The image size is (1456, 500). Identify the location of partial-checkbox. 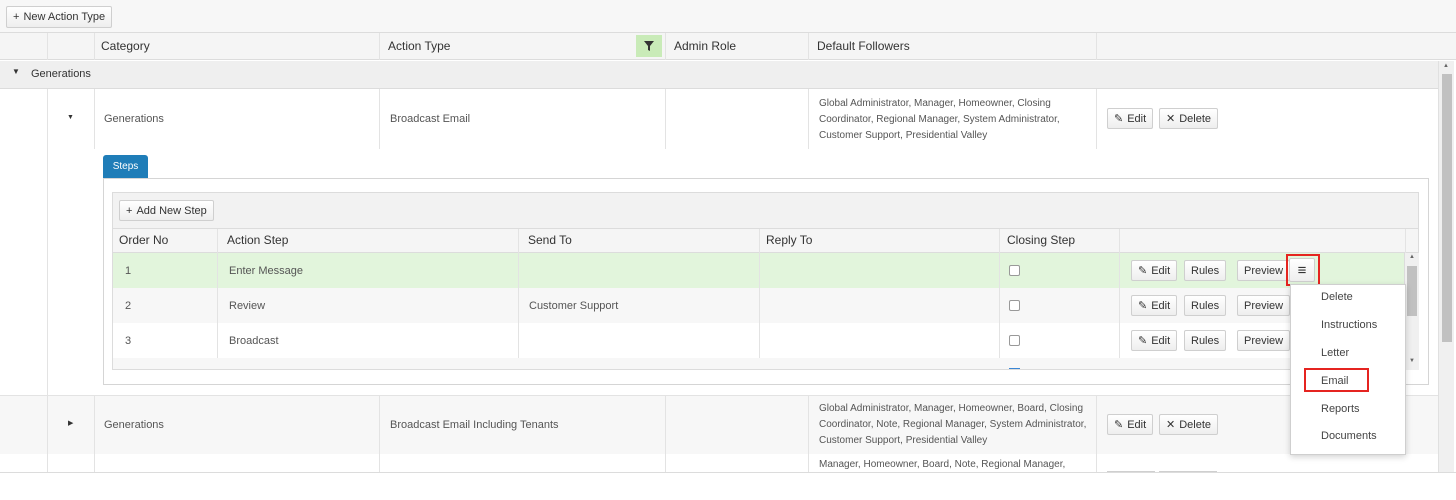
(1014, 368).